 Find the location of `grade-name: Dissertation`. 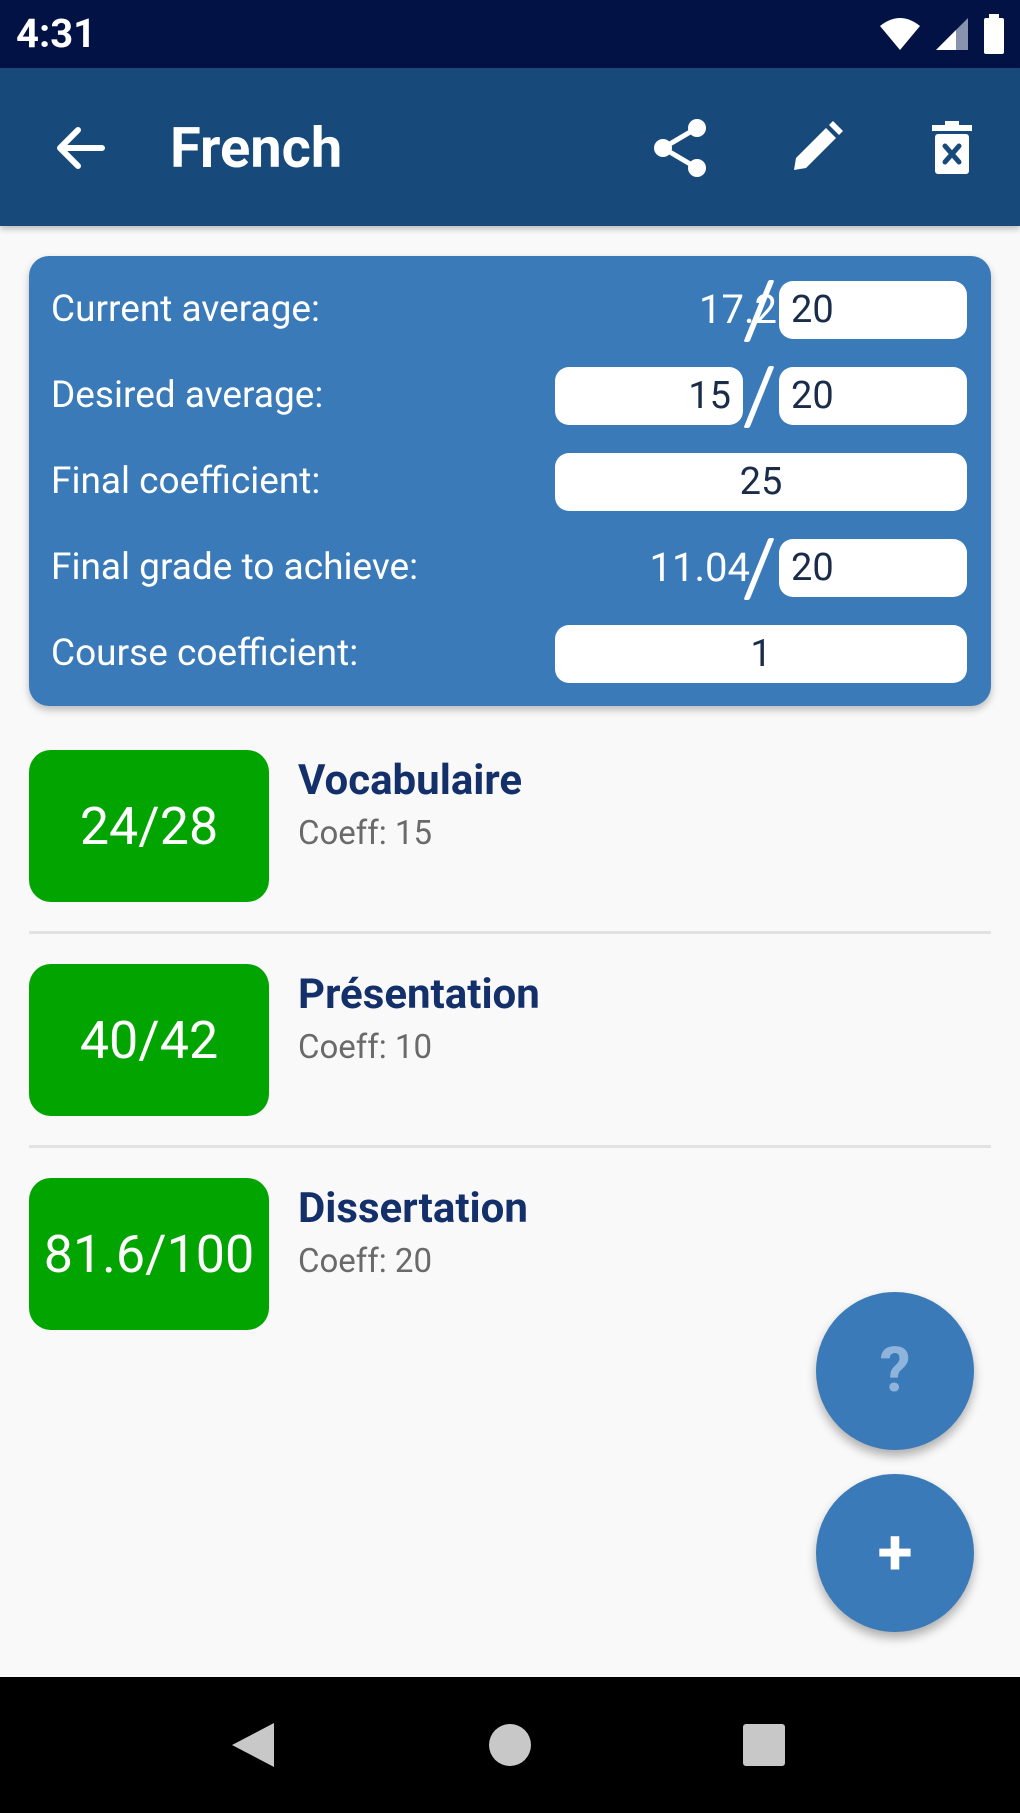

grade-name: Dissertation is located at coordinates (413, 1208).